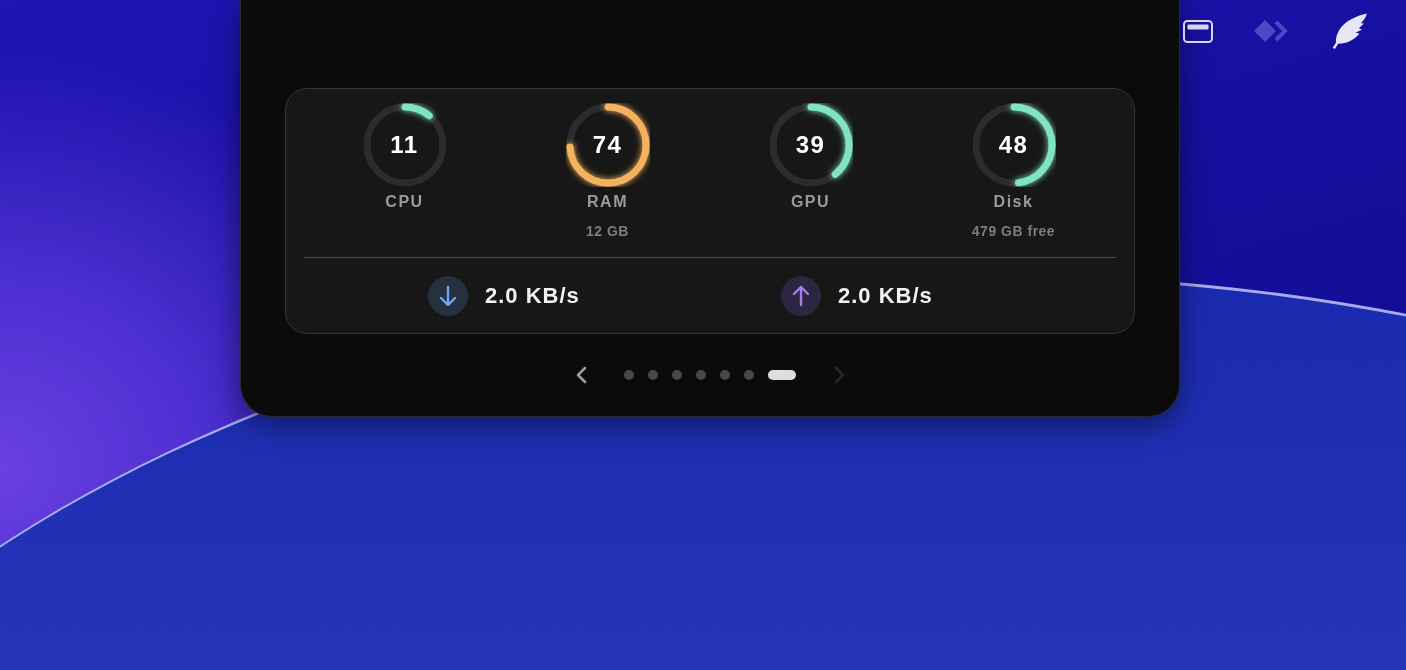  I want to click on gauge-label: CPU, so click(404, 202).